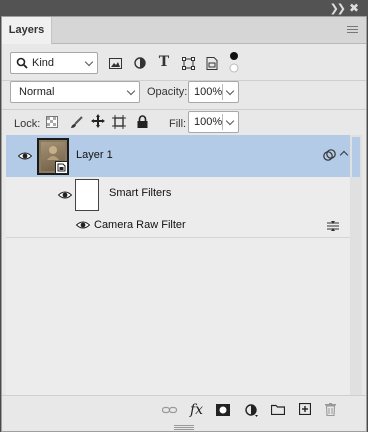 The height and width of the screenshot is (432, 368). I want to click on lock-artboard-icon, so click(119, 122).